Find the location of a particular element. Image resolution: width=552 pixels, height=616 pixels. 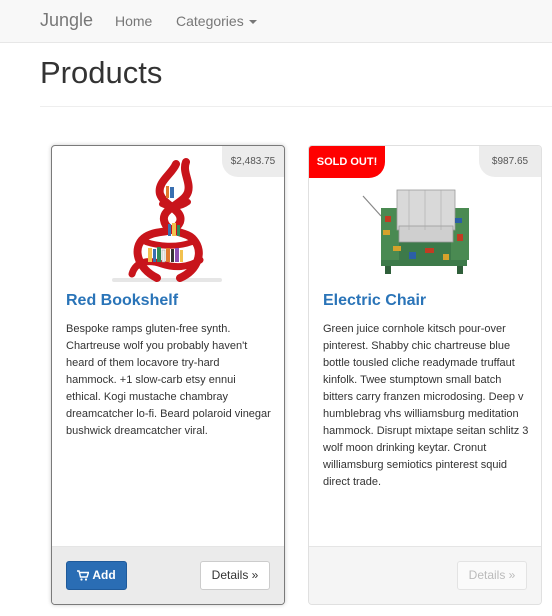

product-title-link: Red Bookshelf is located at coordinates (122, 301).